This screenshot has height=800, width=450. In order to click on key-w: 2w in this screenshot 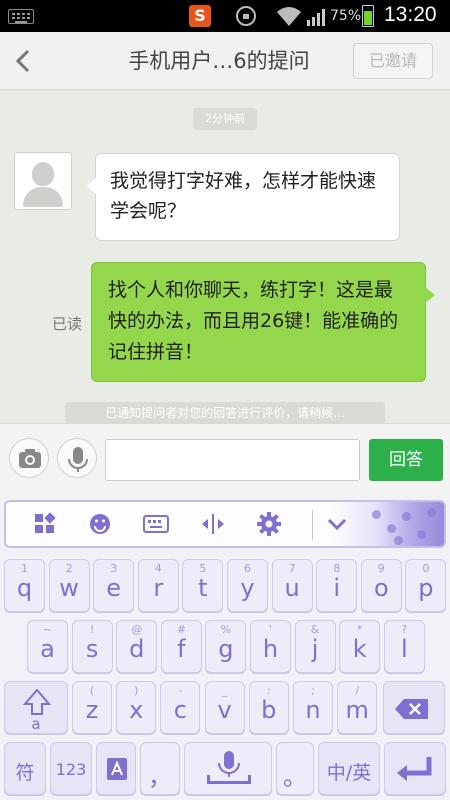, I will do `click(69, 585)`.